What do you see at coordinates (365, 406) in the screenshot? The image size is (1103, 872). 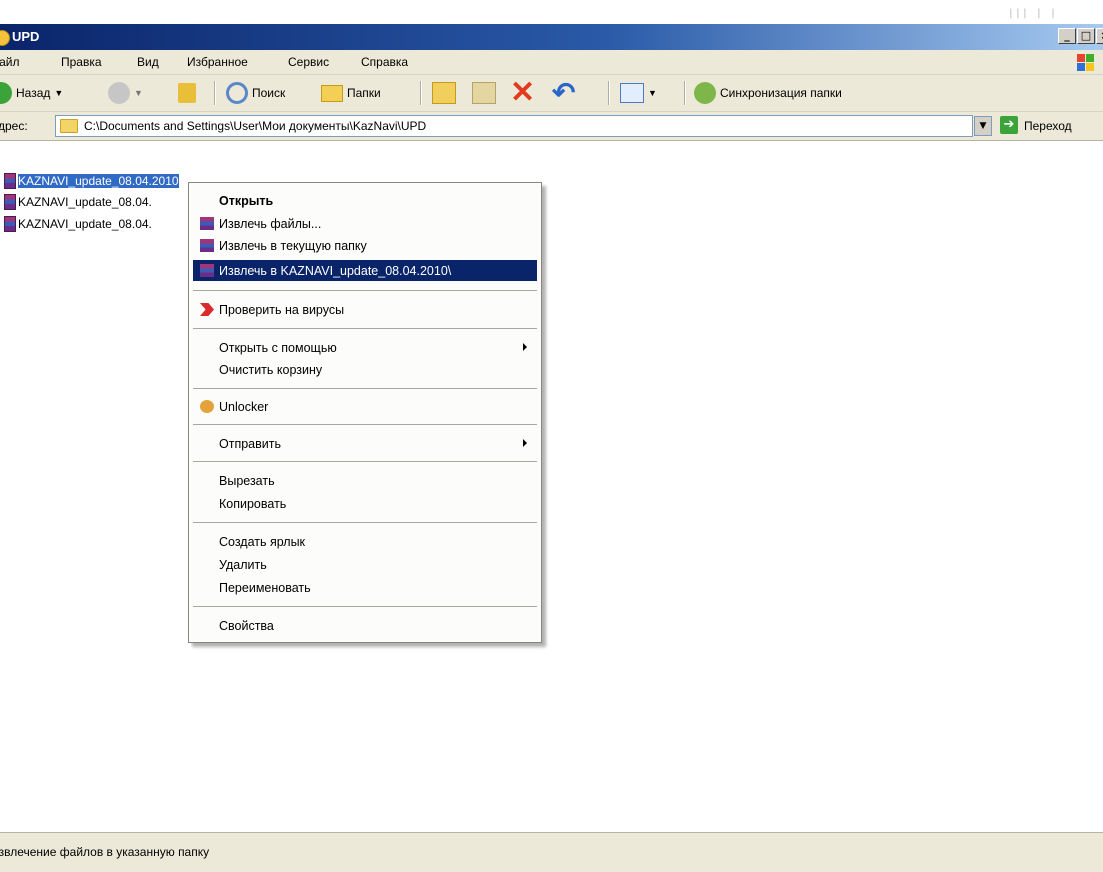 I see `menu-item-unlocker: Unlocker` at bounding box center [365, 406].